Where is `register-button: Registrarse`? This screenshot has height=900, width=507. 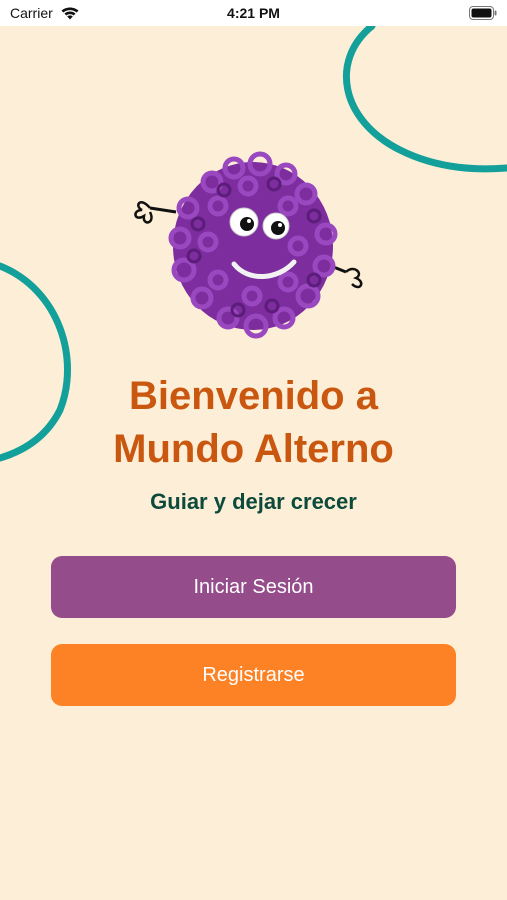
register-button: Registrarse is located at coordinates (253, 675).